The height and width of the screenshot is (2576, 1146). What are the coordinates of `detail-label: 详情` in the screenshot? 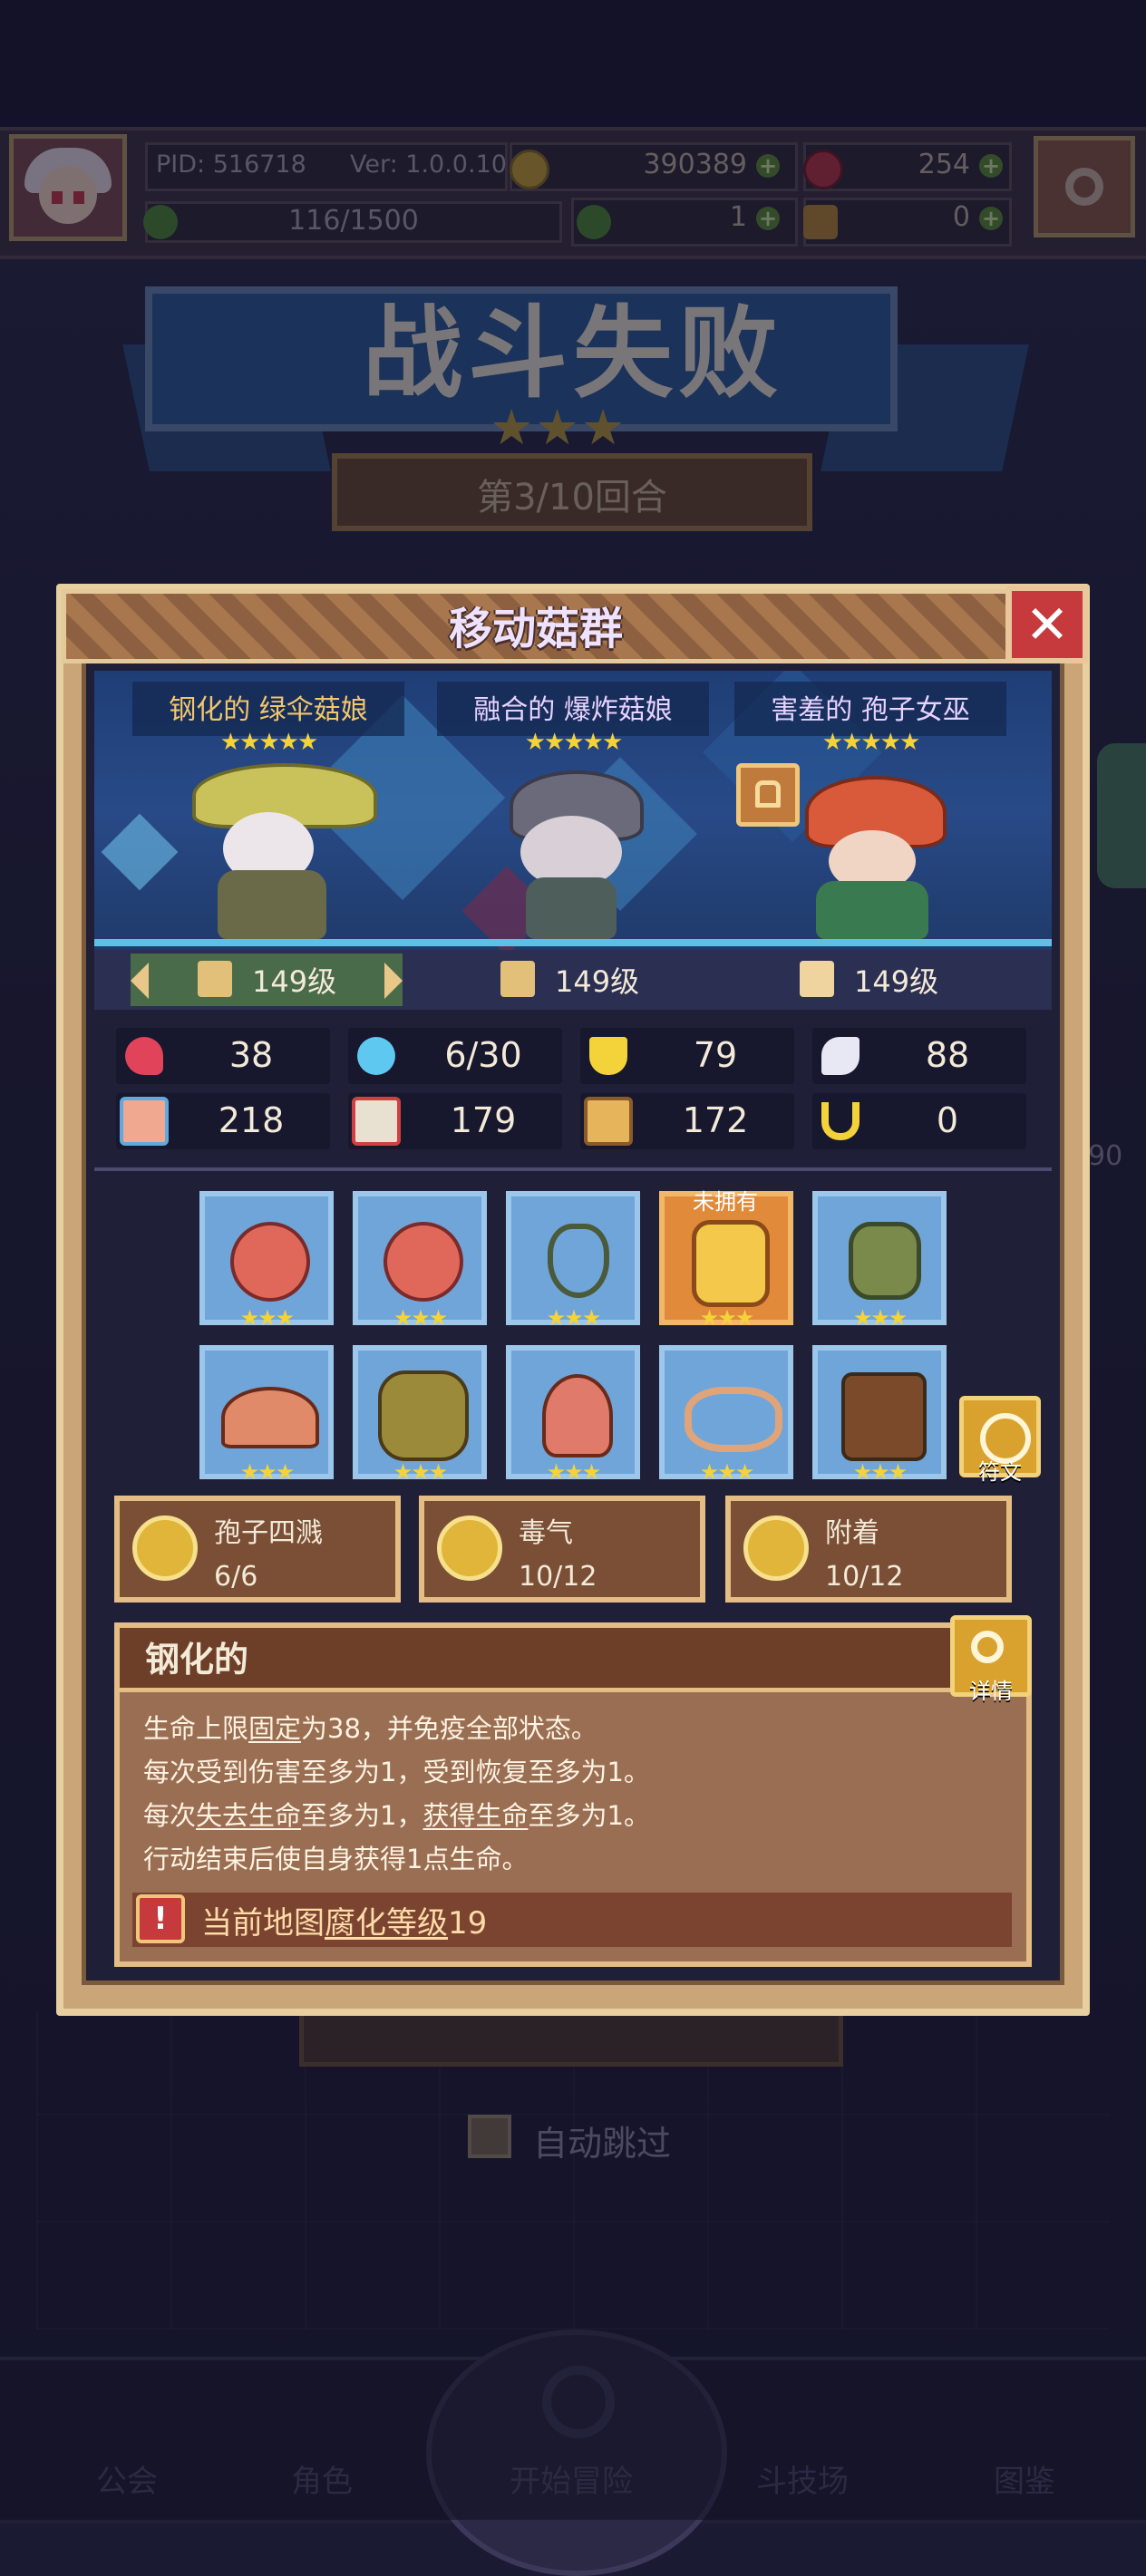 It's located at (991, 1691).